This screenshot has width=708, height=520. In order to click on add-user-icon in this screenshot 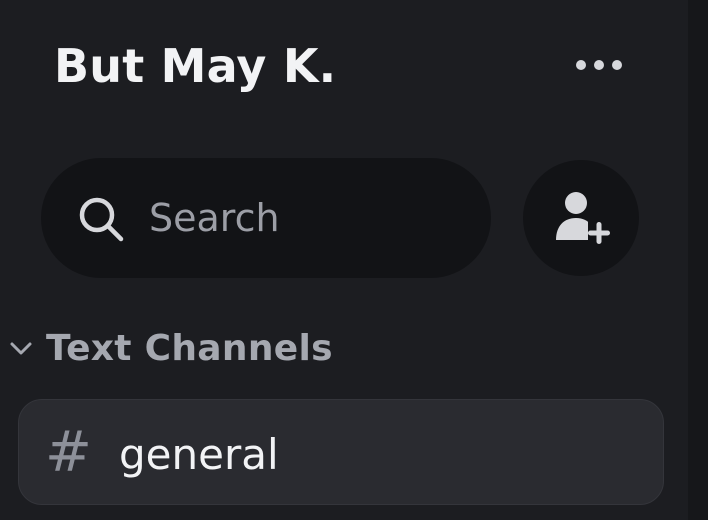, I will do `click(583, 219)`.